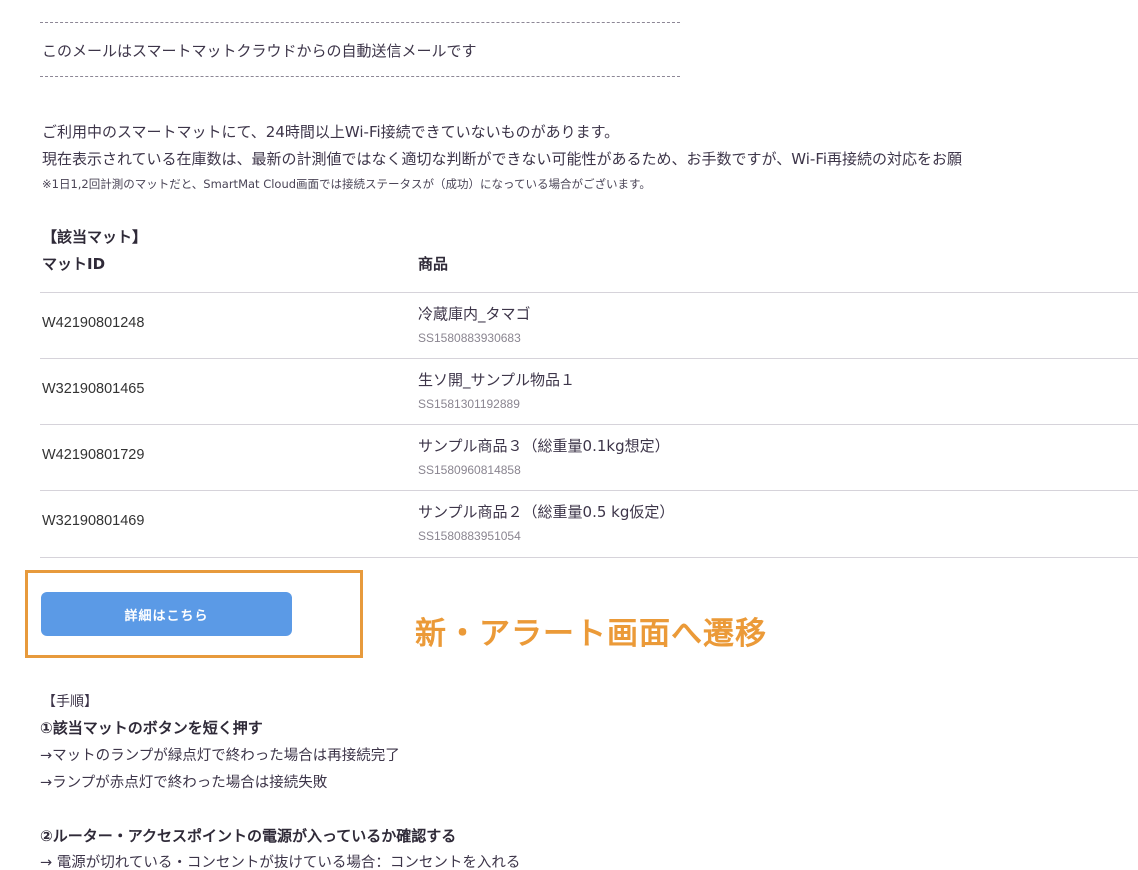 This screenshot has width=1138, height=870. What do you see at coordinates (544, 446) in the screenshot?
I see `product-name-cell: サンプル商品３（総重量0.1kg想定）` at bounding box center [544, 446].